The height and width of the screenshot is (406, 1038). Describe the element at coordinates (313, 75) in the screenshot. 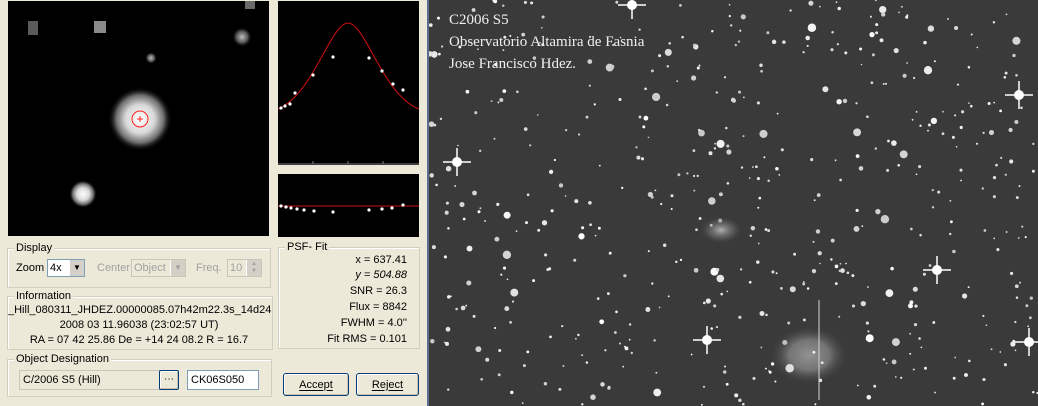

I see `psf-data-point` at that location.